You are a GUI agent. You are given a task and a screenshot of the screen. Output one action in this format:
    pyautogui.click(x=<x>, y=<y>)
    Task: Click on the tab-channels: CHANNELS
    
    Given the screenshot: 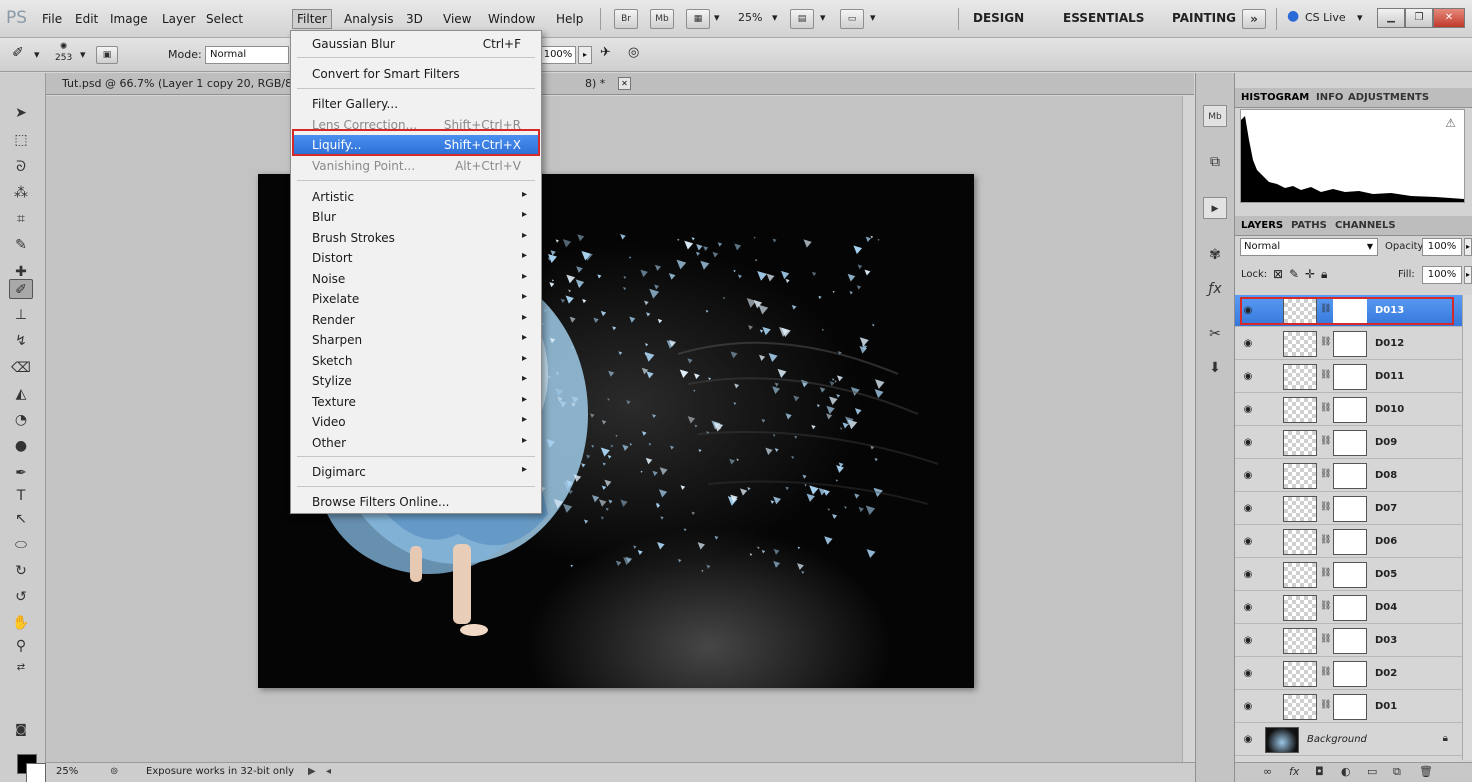 What is the action you would take?
    pyautogui.click(x=1365, y=225)
    